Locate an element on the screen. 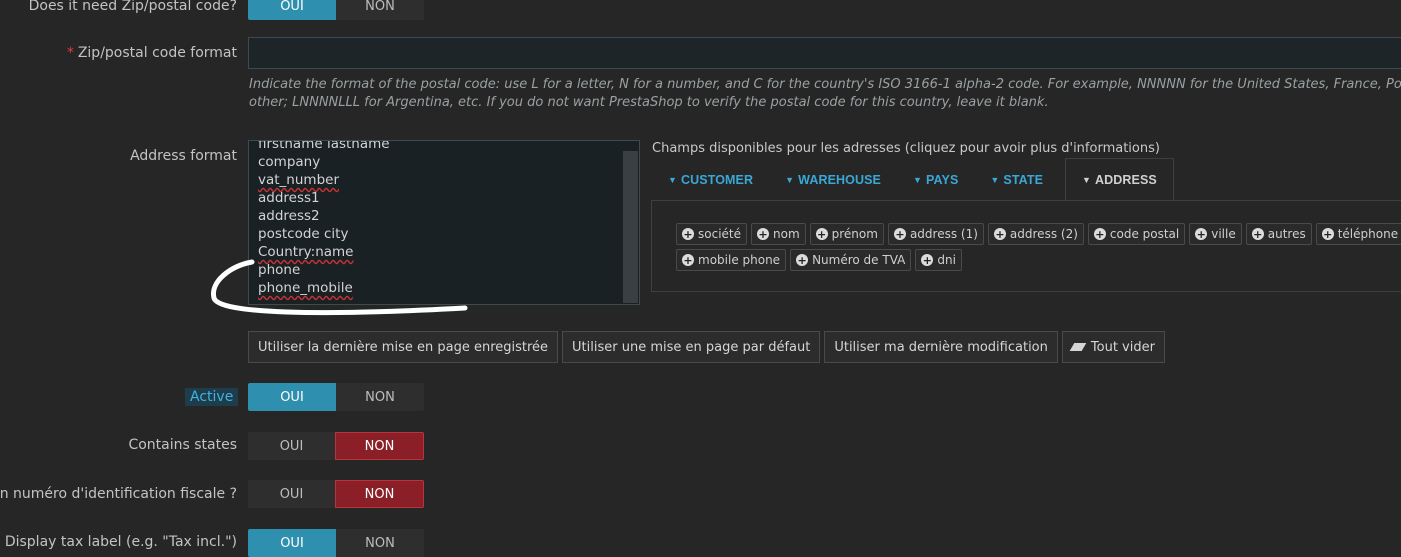  address-line: company is located at coordinates (289, 162).